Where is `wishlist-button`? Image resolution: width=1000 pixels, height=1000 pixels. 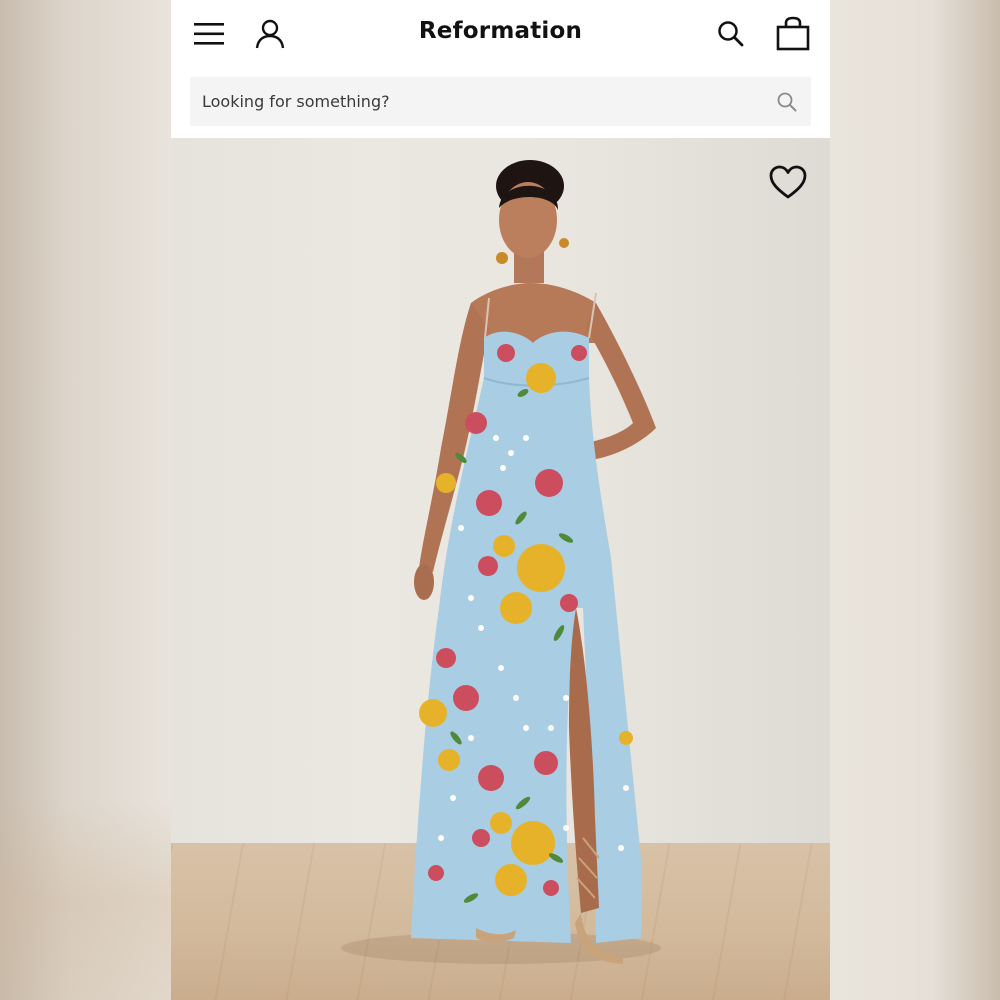 wishlist-button is located at coordinates (788, 183).